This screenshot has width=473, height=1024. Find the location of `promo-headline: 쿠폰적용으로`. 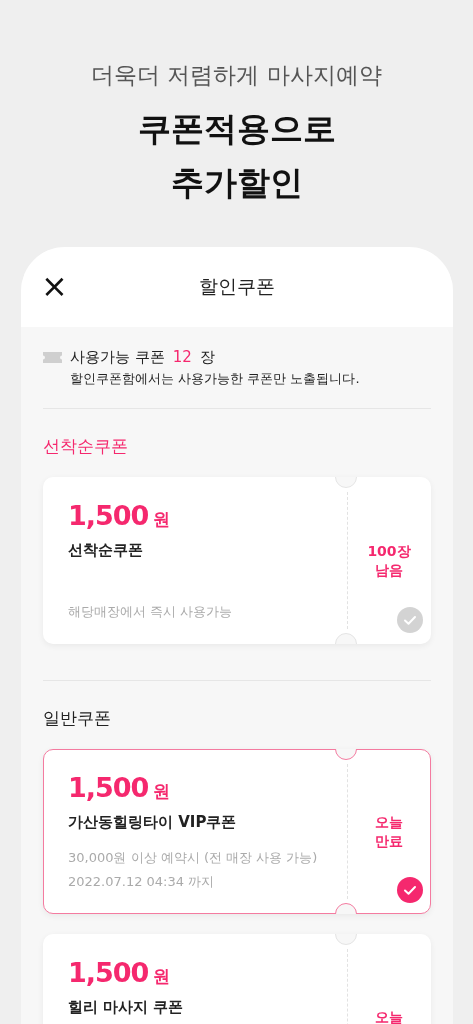

promo-headline: 쿠폰적용으로 is located at coordinates (236, 129).